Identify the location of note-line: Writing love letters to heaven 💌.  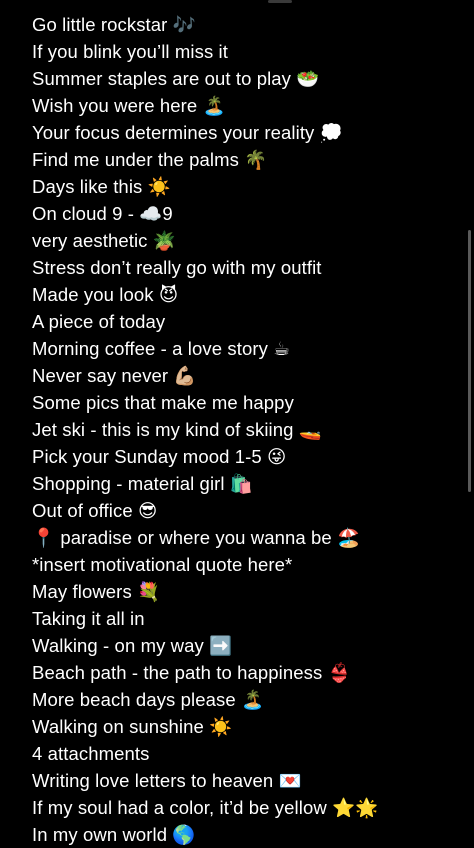
(167, 780).